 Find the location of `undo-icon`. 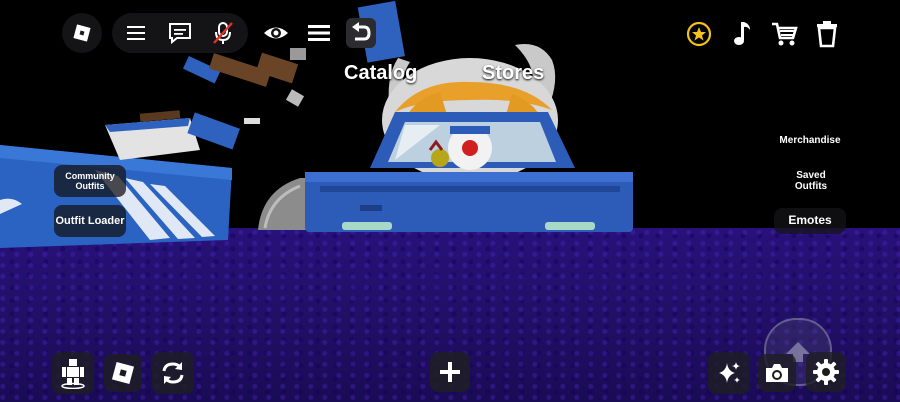

undo-icon is located at coordinates (361, 31).